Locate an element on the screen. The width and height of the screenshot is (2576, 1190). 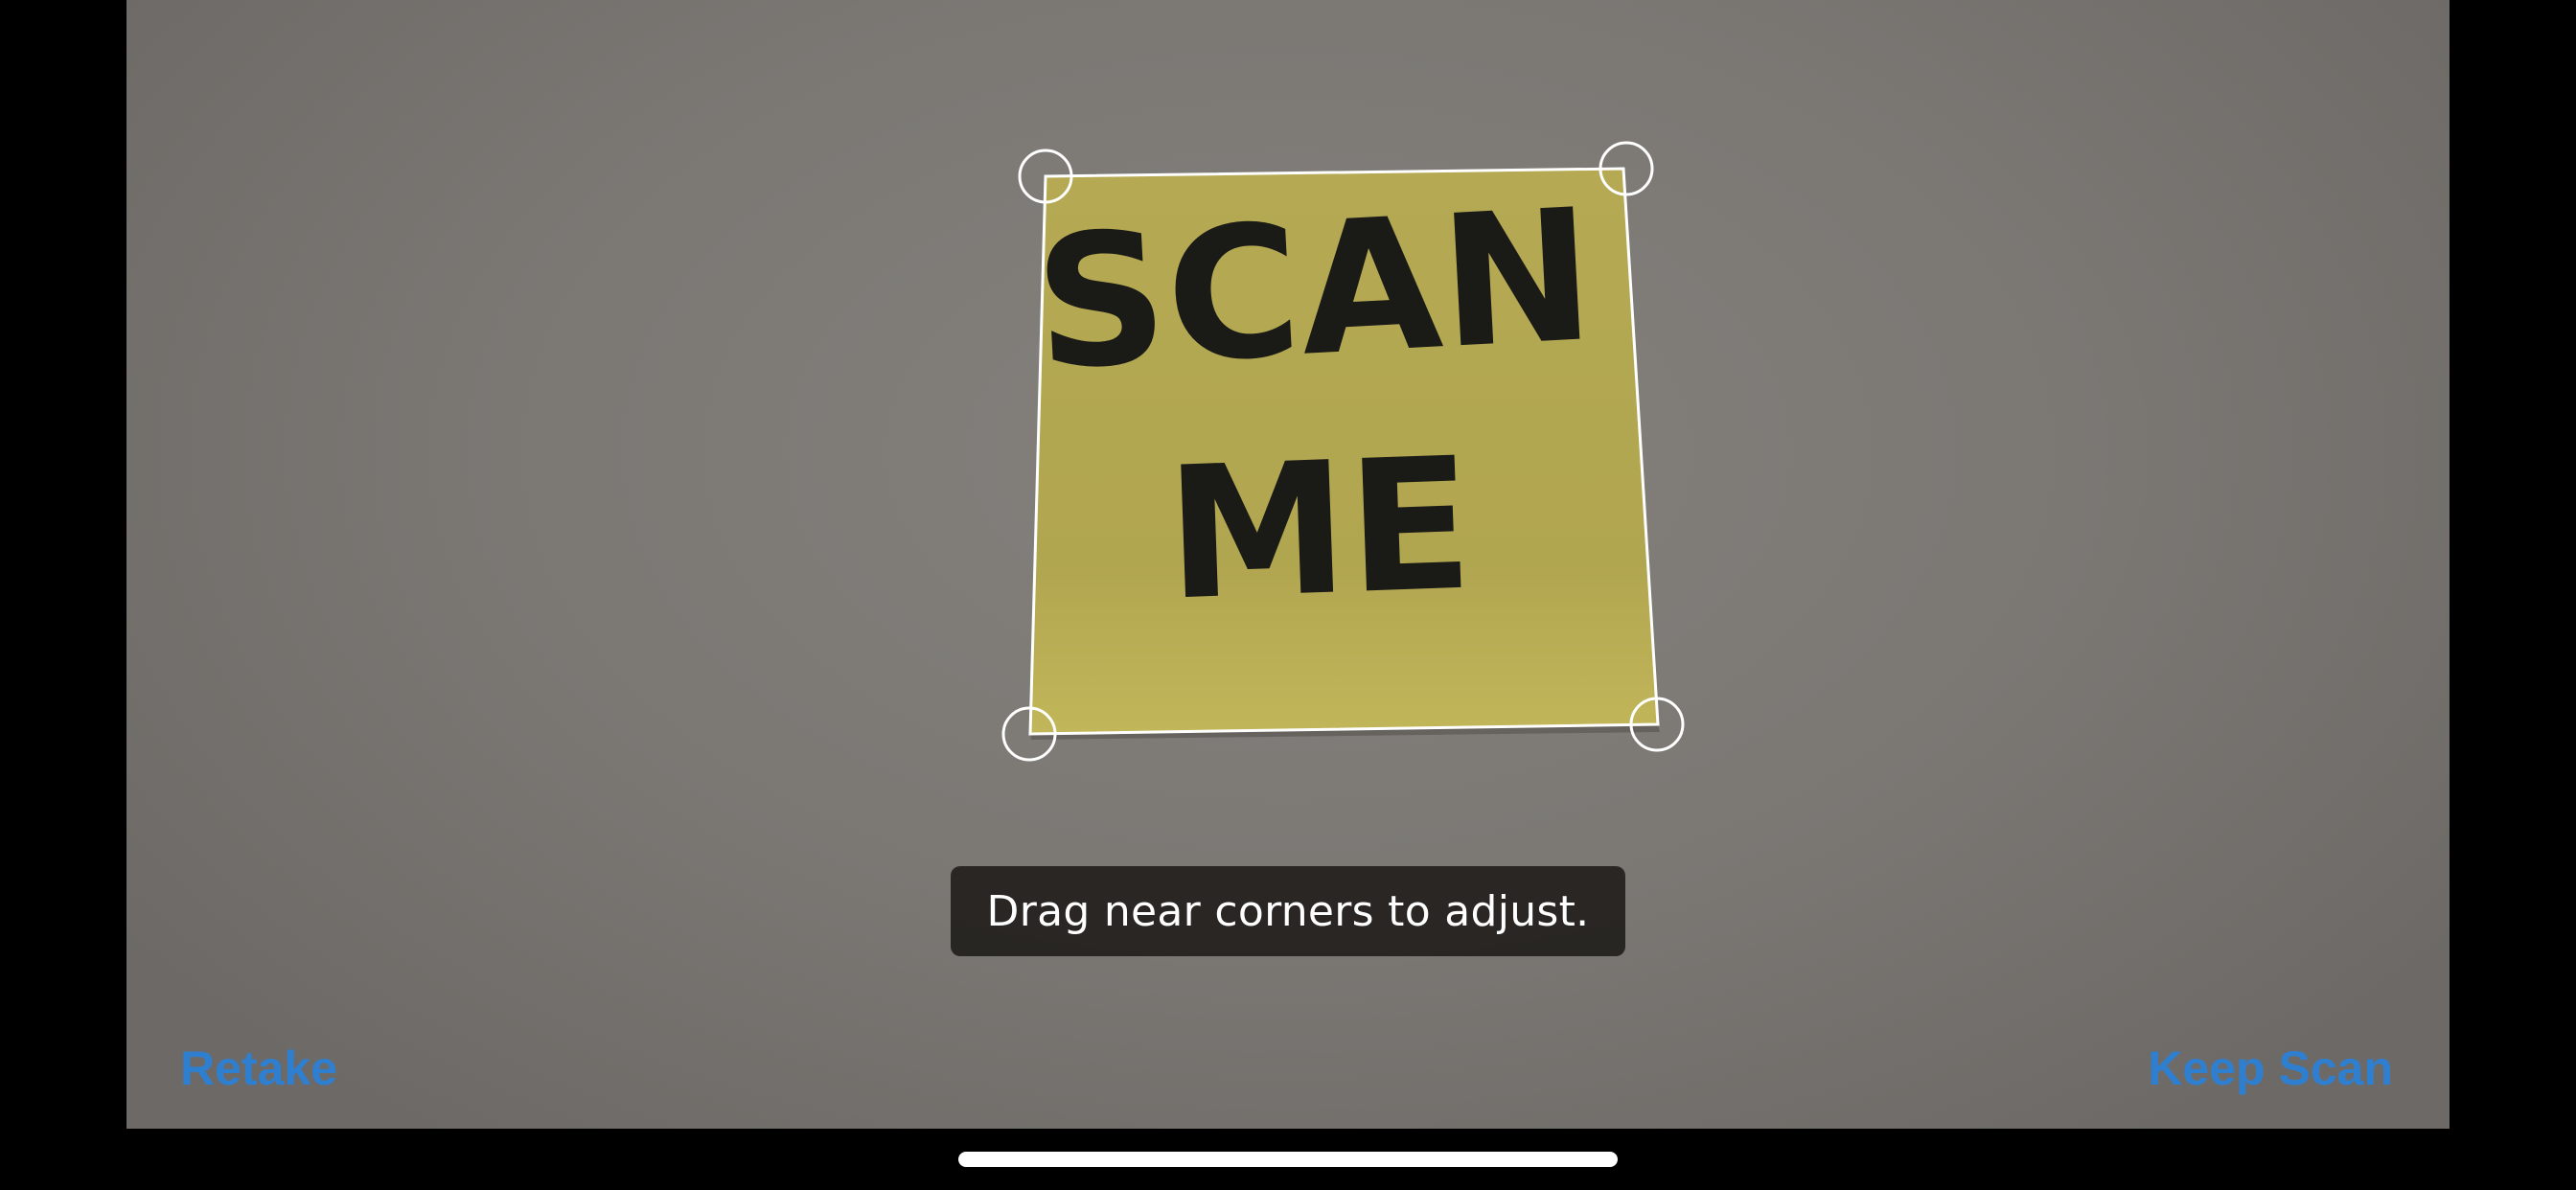
hint-text: Drag near corners to adjust. is located at coordinates (1288, 911).